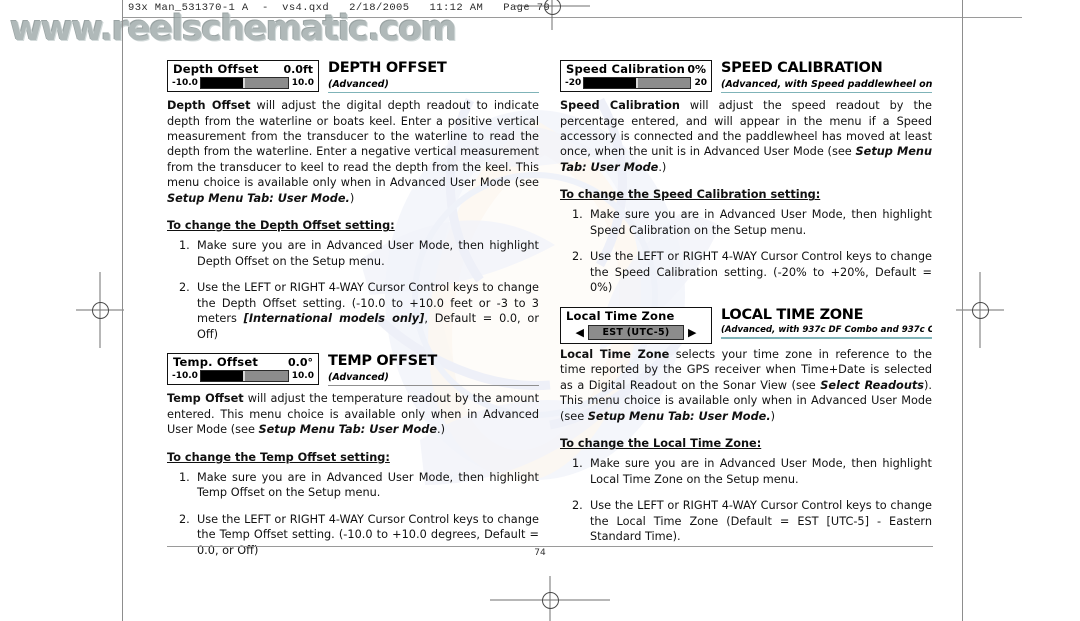  What do you see at coordinates (382, 361) in the screenshot?
I see `section-title: TEMP OFFSET` at bounding box center [382, 361].